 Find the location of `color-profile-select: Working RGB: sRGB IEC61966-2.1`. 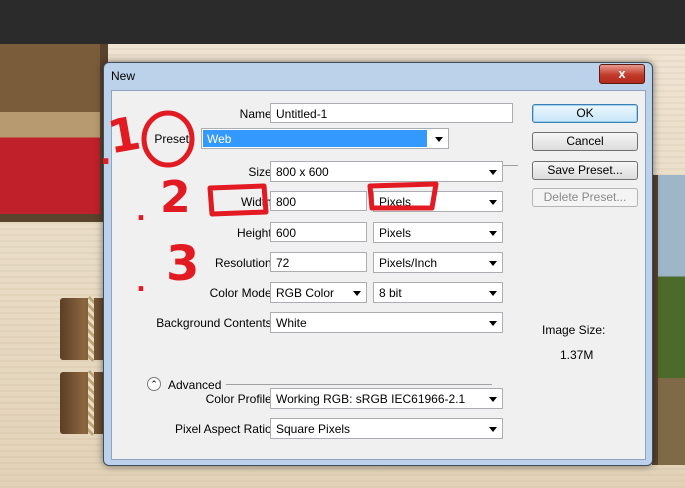

color-profile-select: Working RGB: sRGB IEC61966-2.1 is located at coordinates (386, 398).